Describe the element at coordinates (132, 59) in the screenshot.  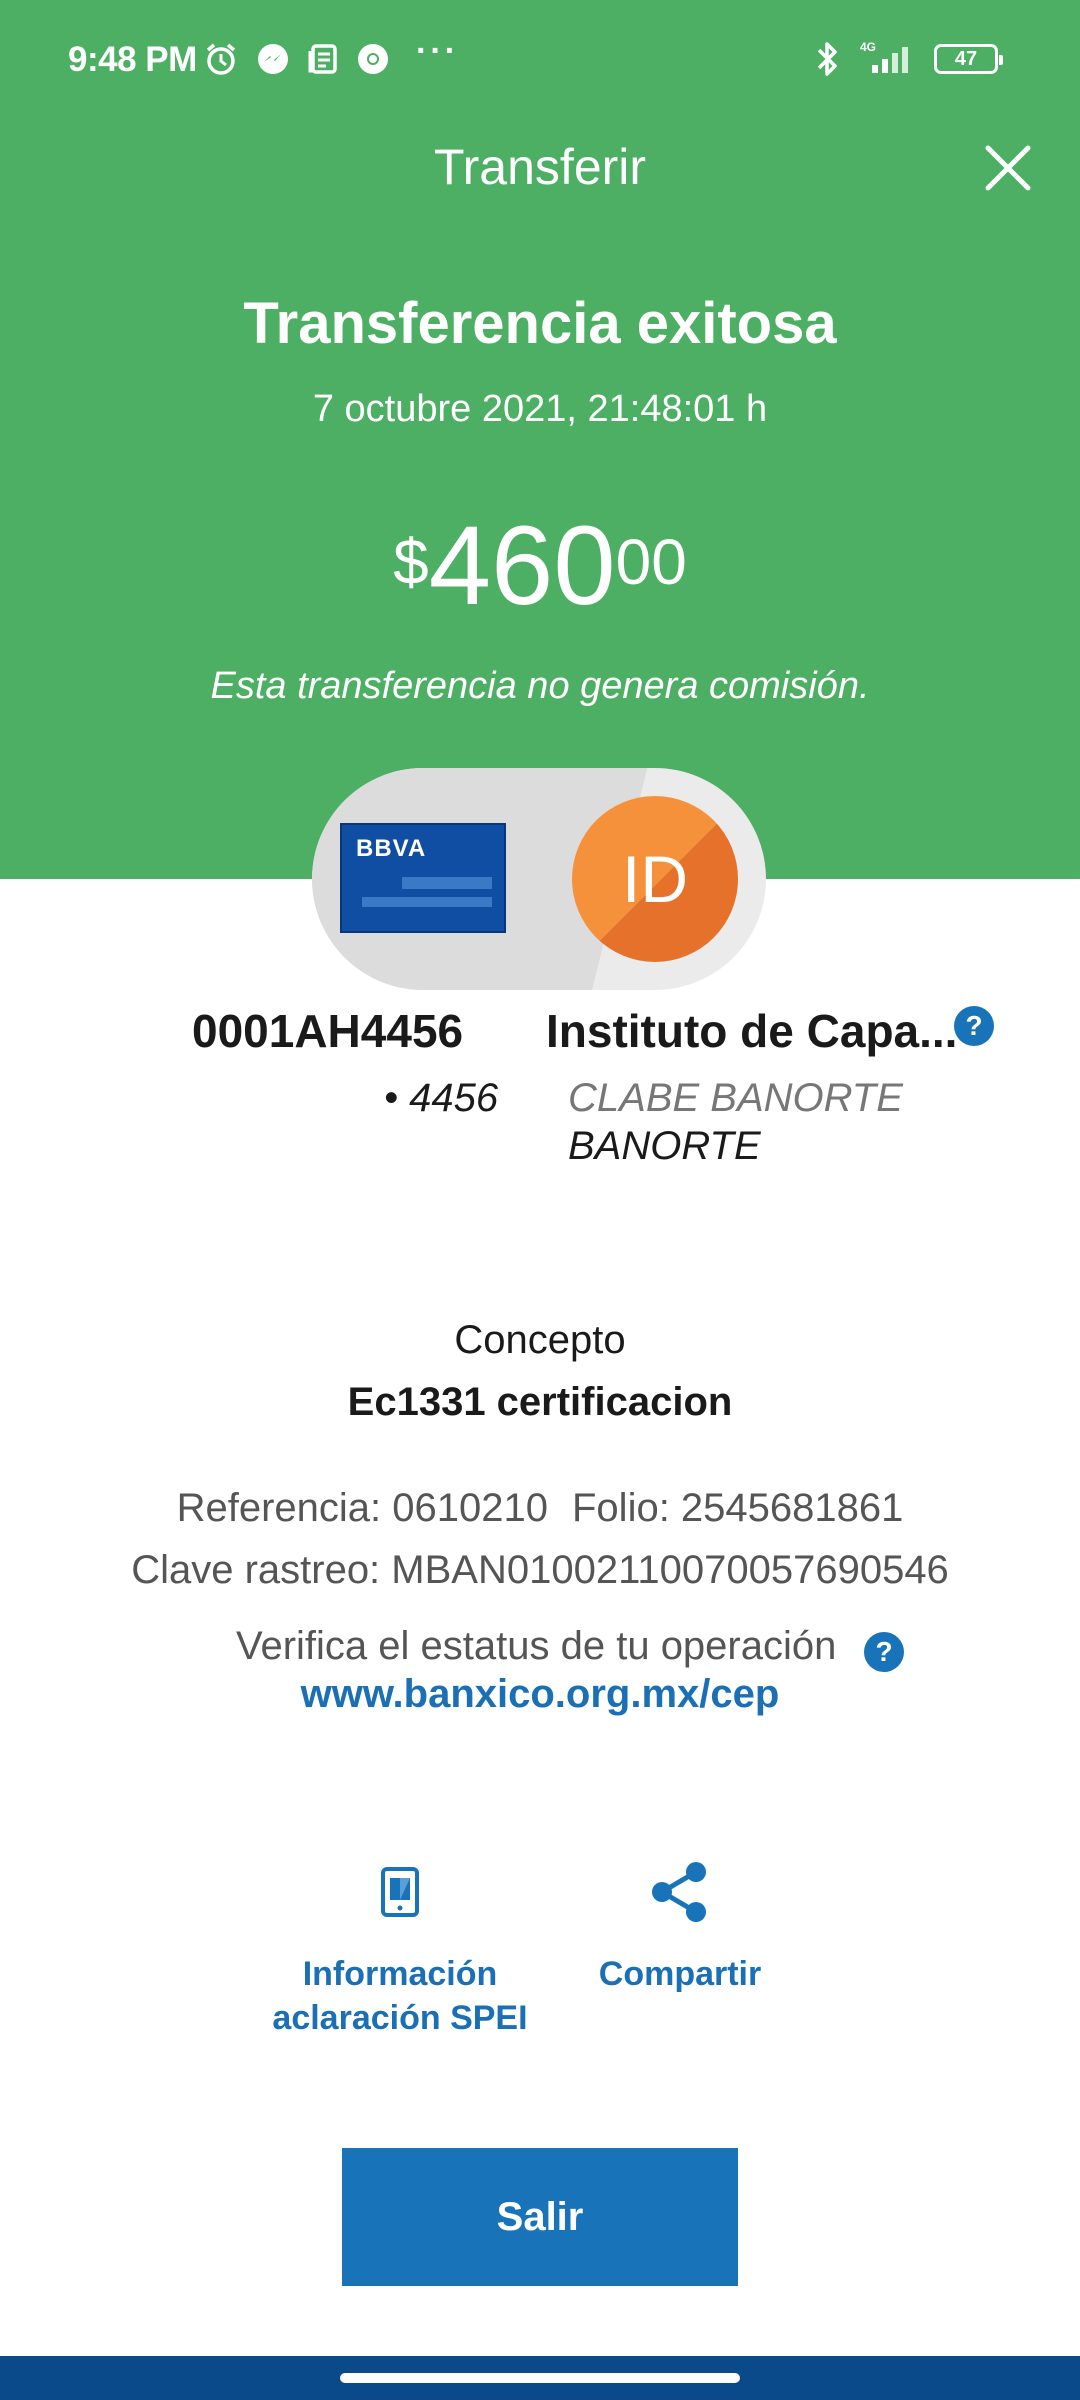
I see `status-time: 9:48 PM` at that location.